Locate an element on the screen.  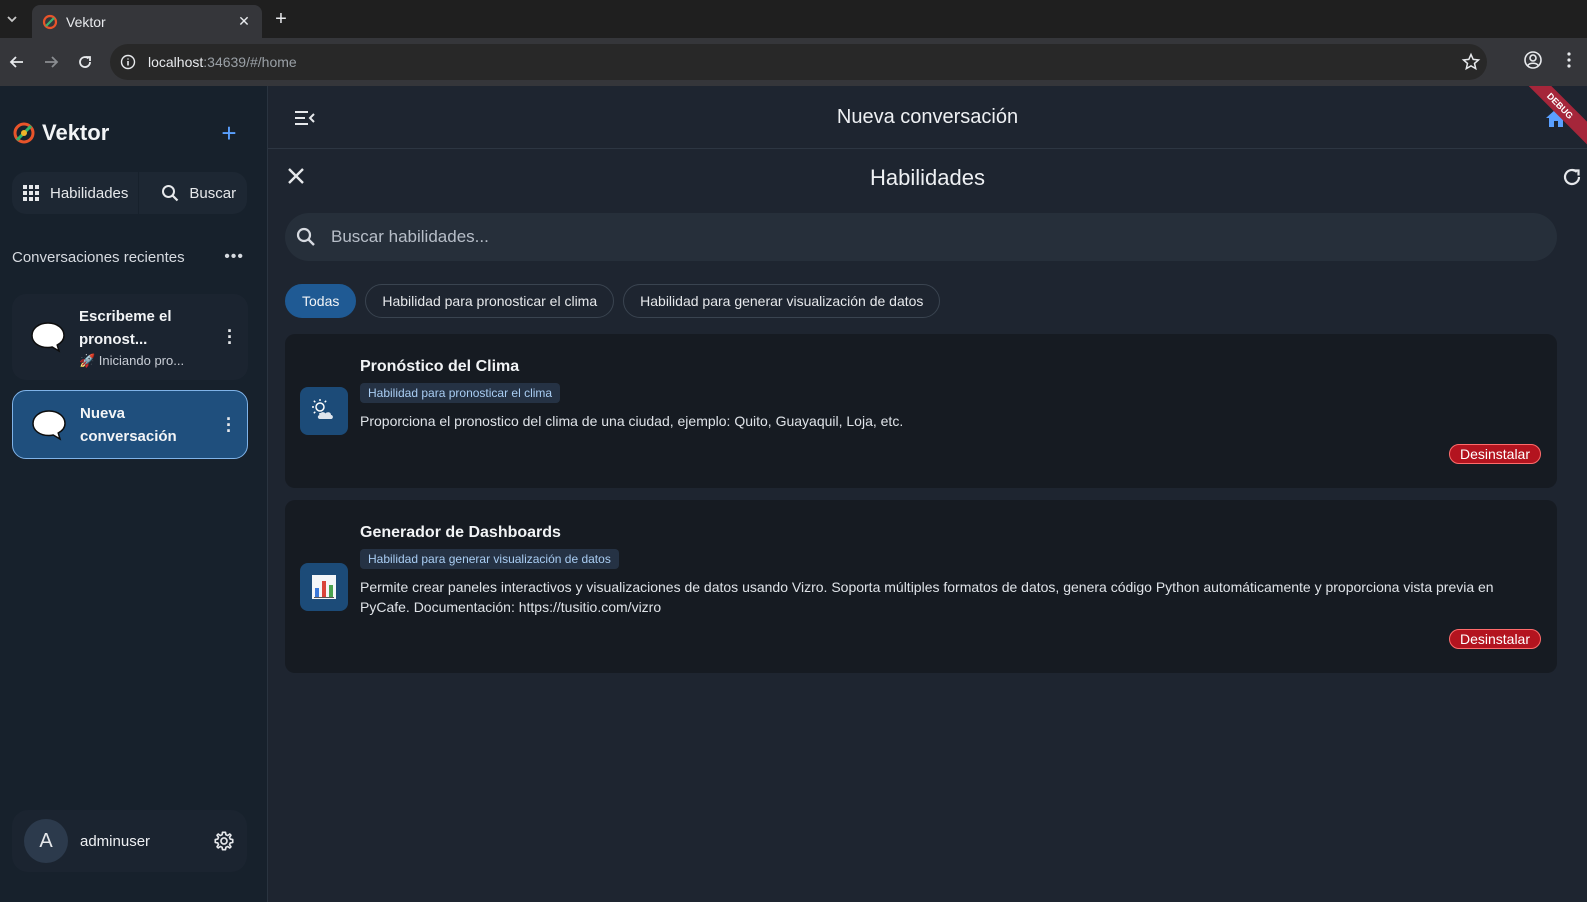
brand-name: Vektor is located at coordinates (76, 132).